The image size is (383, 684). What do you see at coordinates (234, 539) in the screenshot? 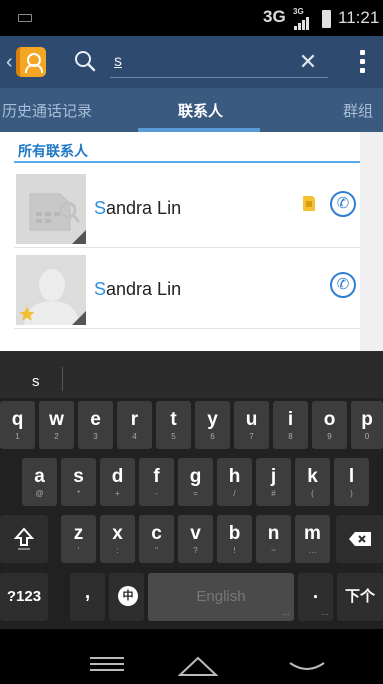
I see `key-b: b!` at bounding box center [234, 539].